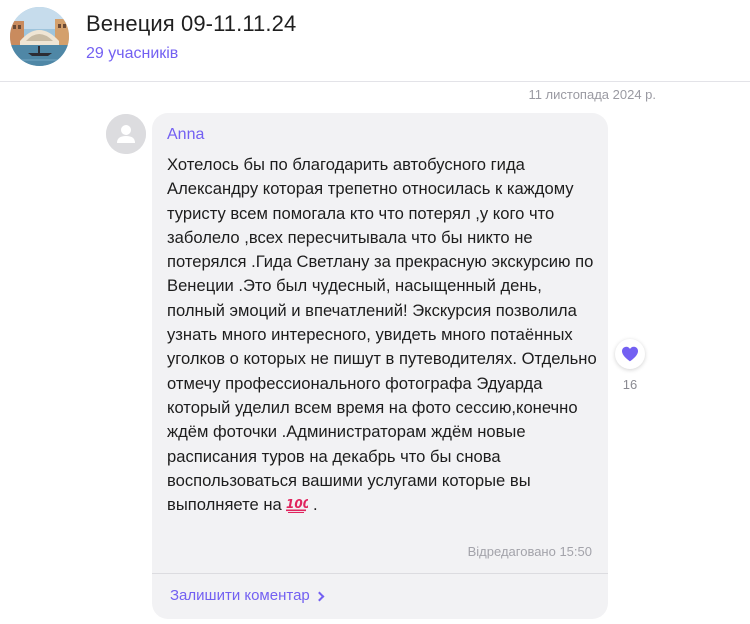 The image size is (750, 624). I want to click on chat-header: Венеция 09-11.11.24 29 учасників, so click(375, 41).